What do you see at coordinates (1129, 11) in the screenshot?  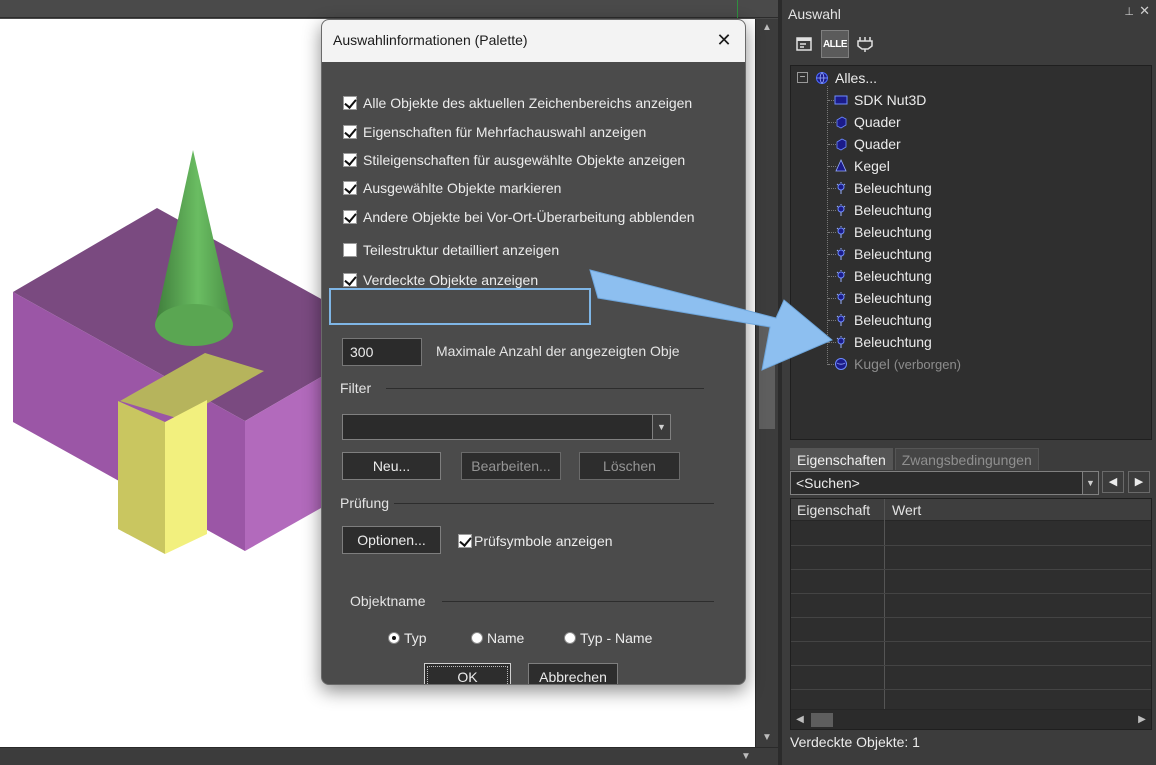 I see `pin-icon: ⊥` at bounding box center [1129, 11].